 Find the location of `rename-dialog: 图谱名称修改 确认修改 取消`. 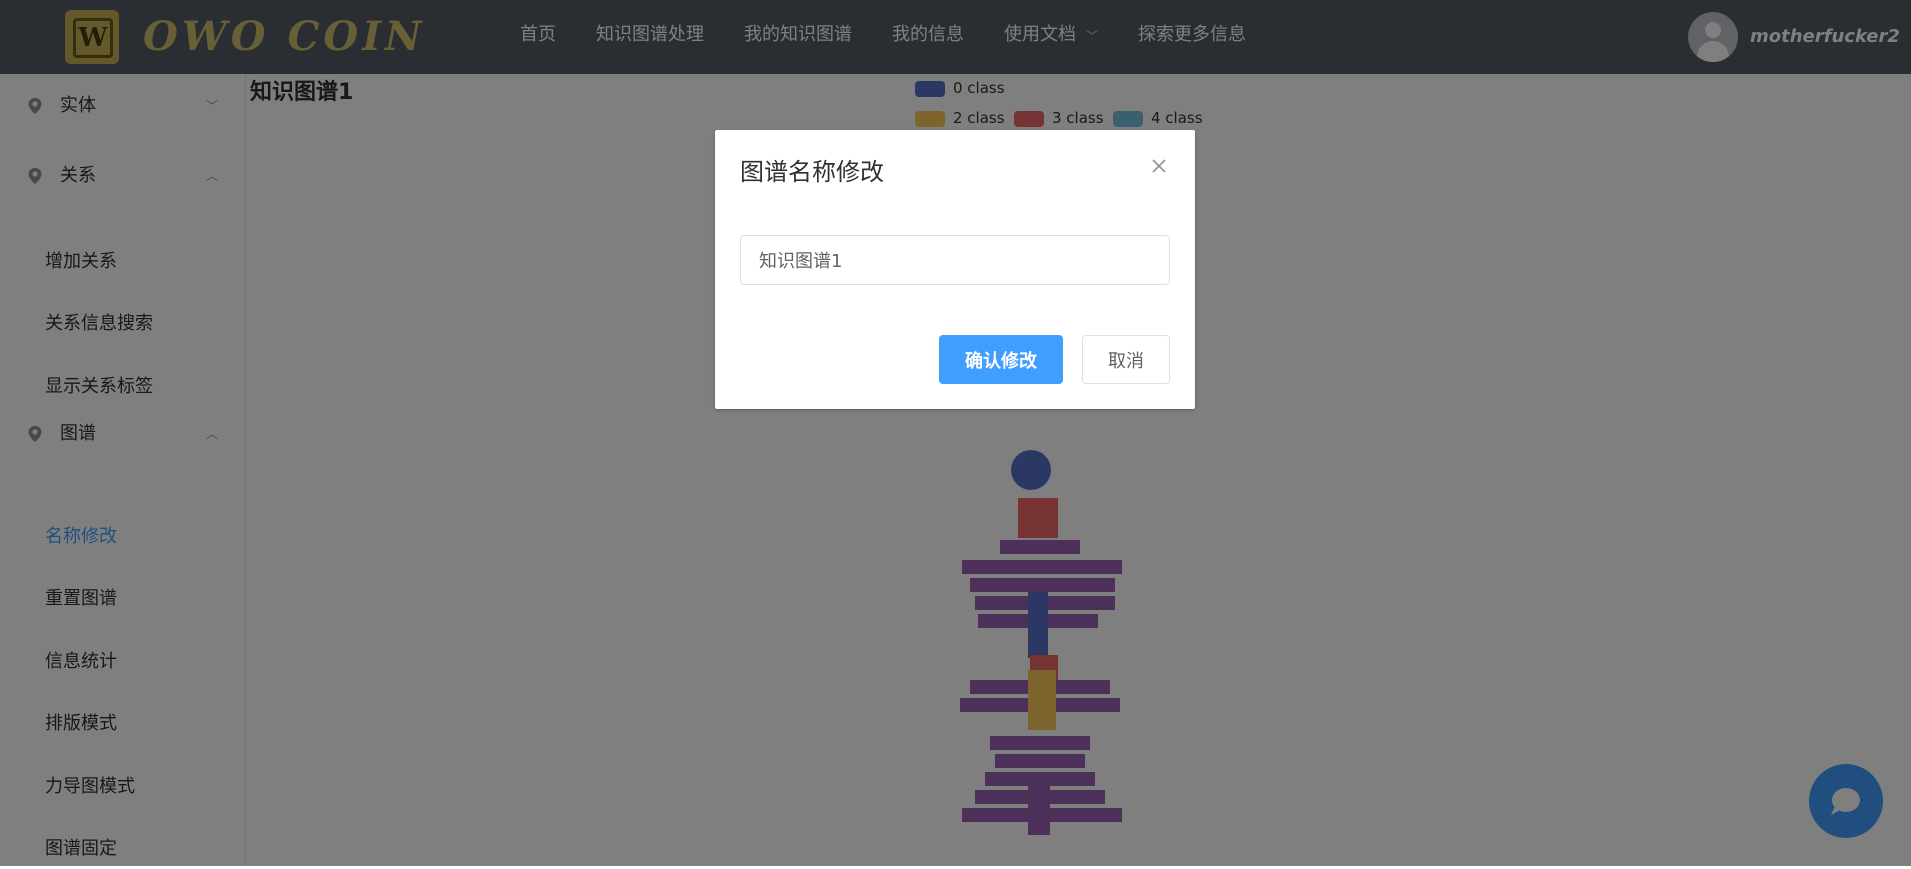

rename-dialog: 图谱名称修改 确认修改 取消 is located at coordinates (955, 269).